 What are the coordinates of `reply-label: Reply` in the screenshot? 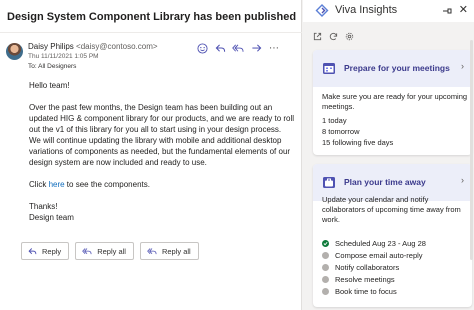 It's located at (52, 251).